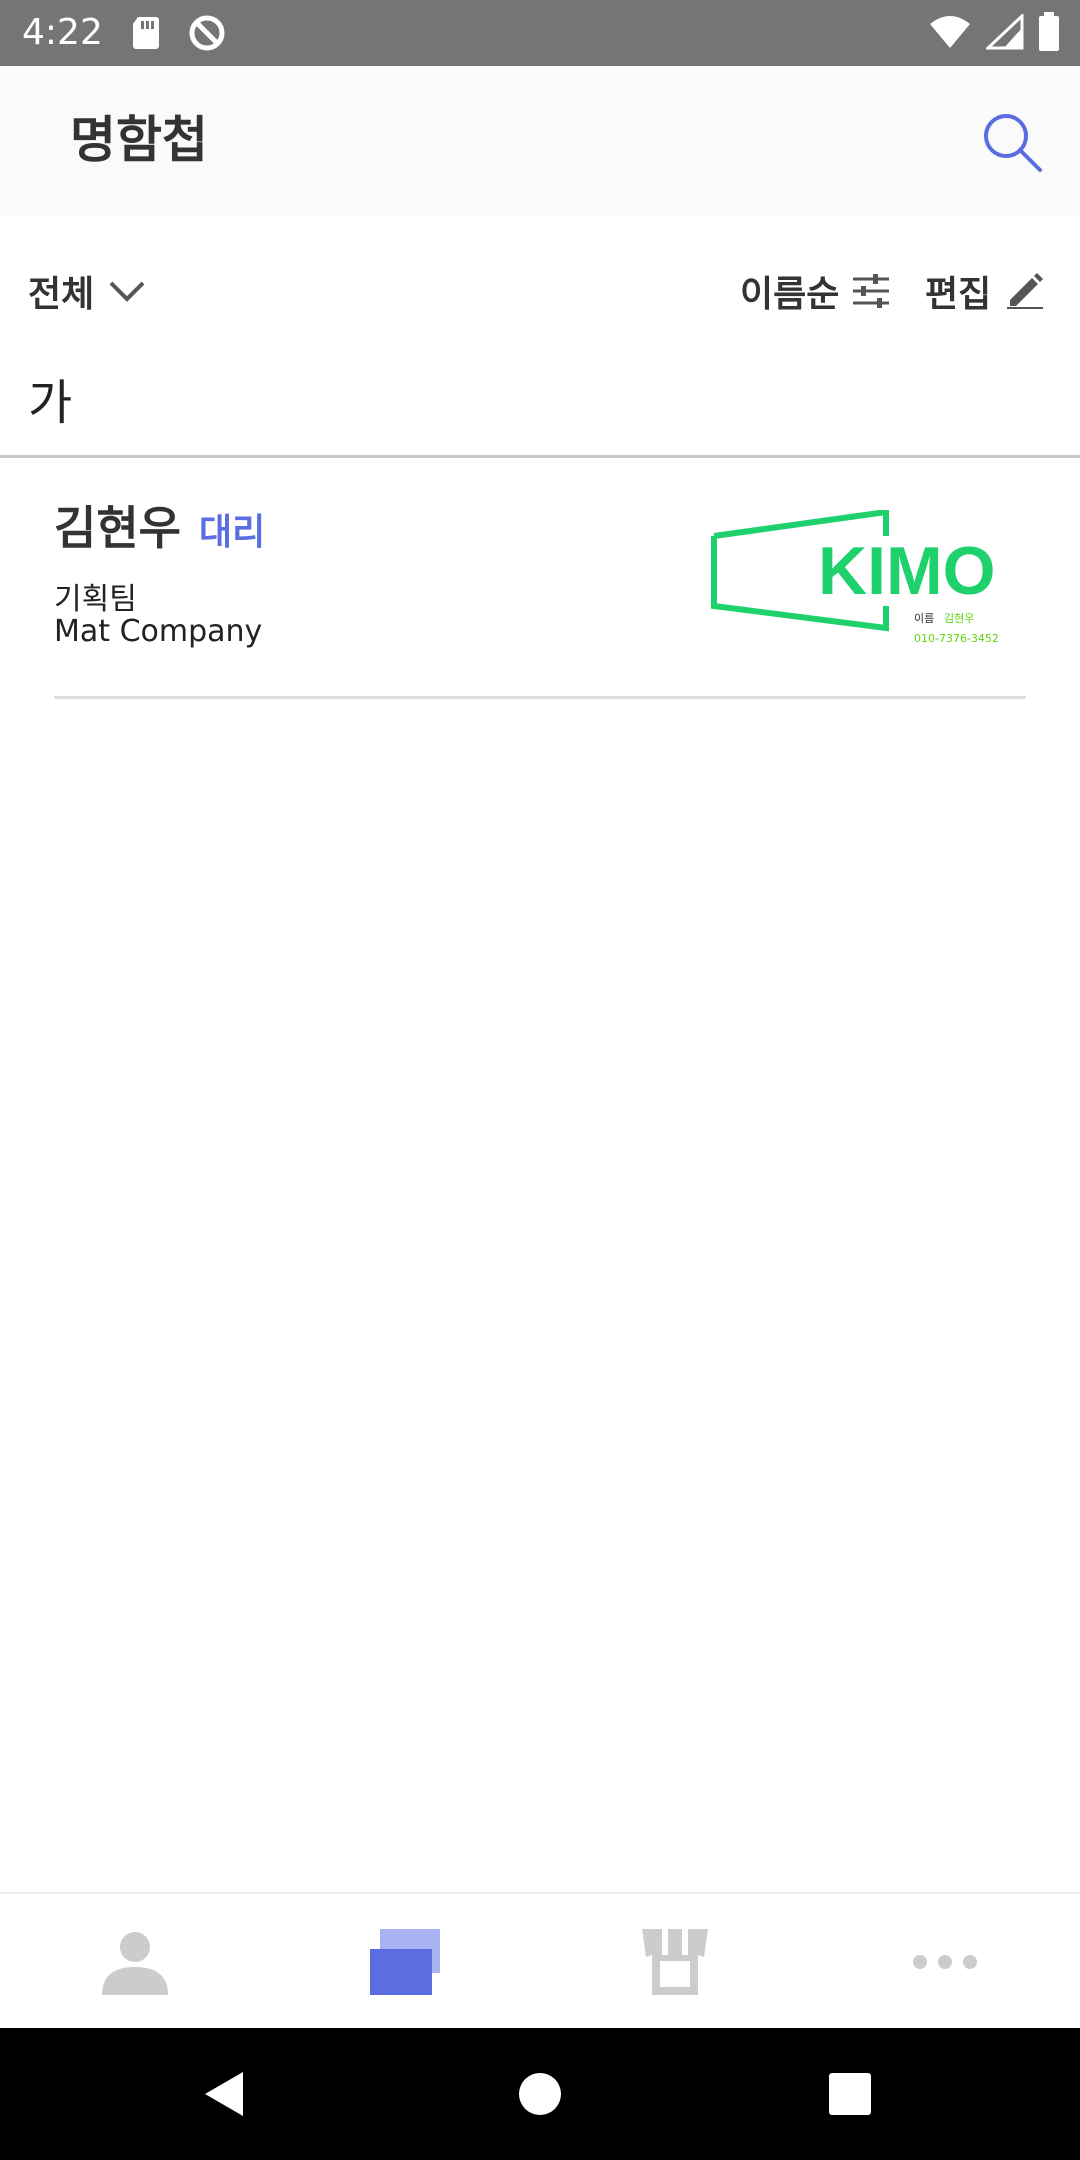 The image size is (1080, 2160). I want to click on search-icon, so click(1013, 143).